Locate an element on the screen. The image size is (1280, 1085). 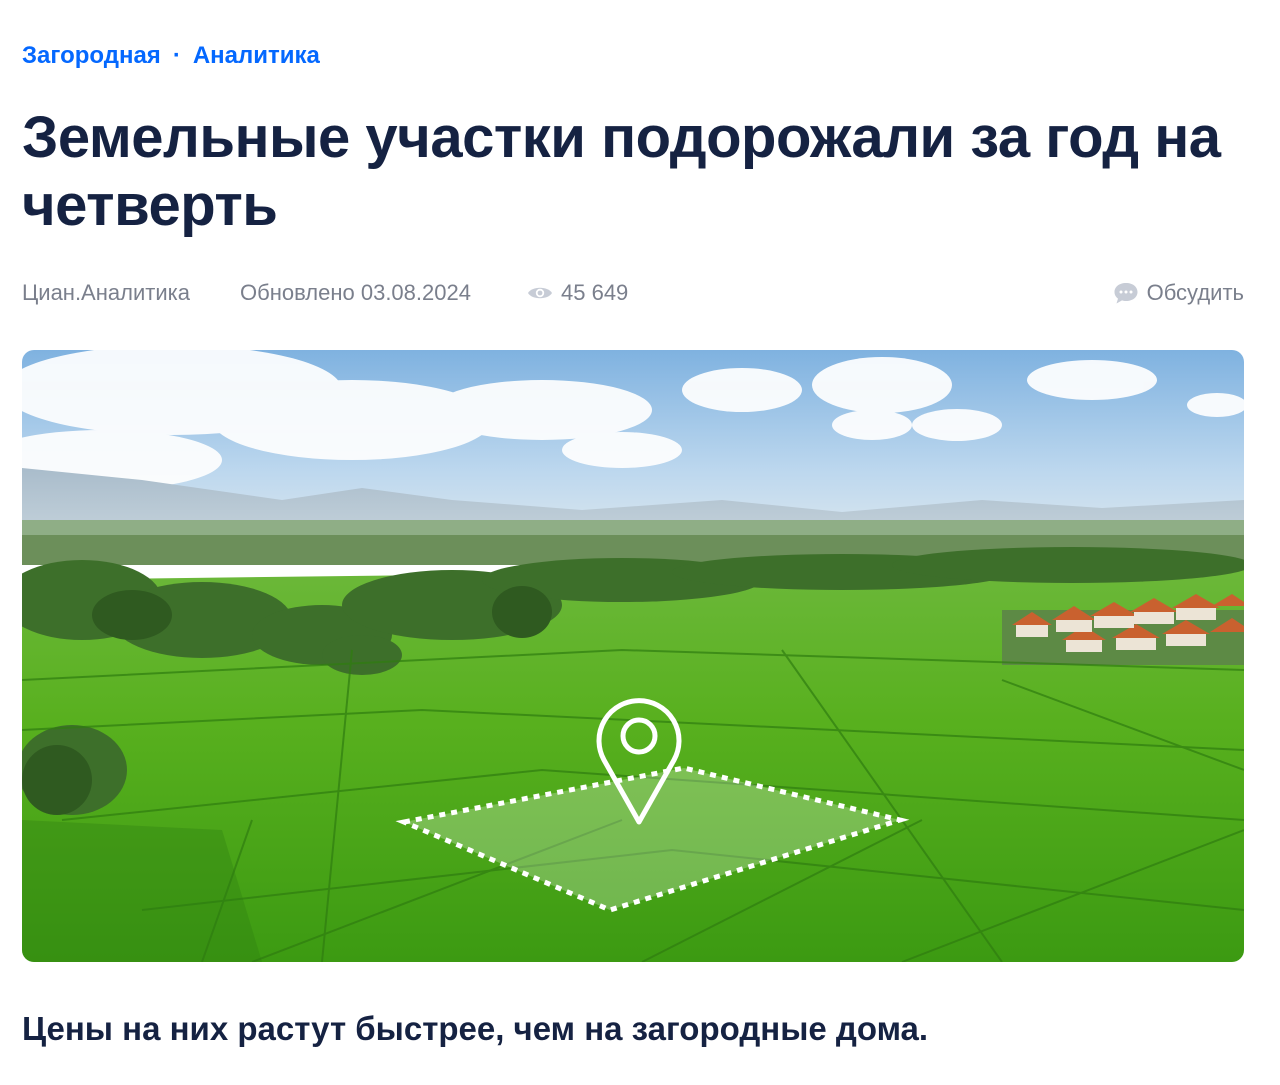
breadcrumb: Загородная · Аналитика is located at coordinates (171, 56).